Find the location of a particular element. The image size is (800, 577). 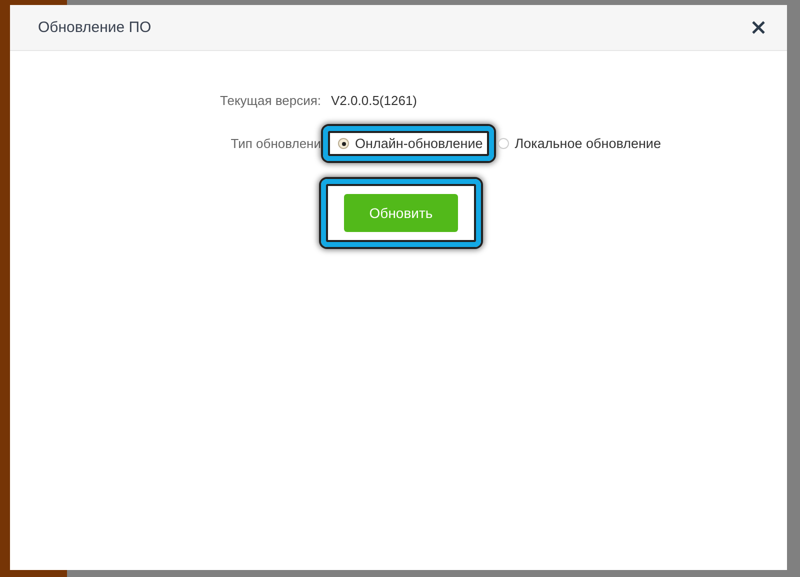

close-button is located at coordinates (758, 27).